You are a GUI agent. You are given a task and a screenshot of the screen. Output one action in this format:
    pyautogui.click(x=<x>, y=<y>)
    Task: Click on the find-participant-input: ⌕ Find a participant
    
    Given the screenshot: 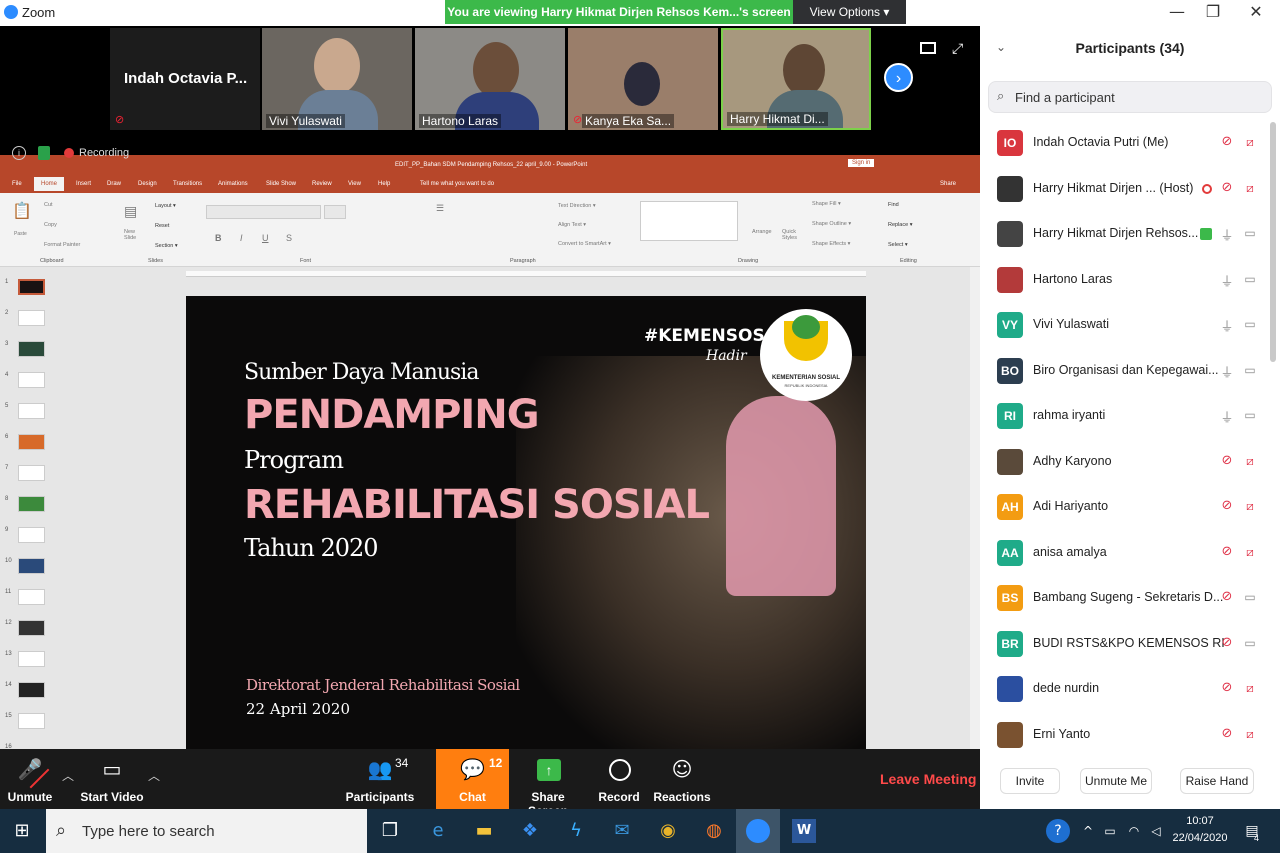 What is the action you would take?
    pyautogui.click(x=1130, y=97)
    